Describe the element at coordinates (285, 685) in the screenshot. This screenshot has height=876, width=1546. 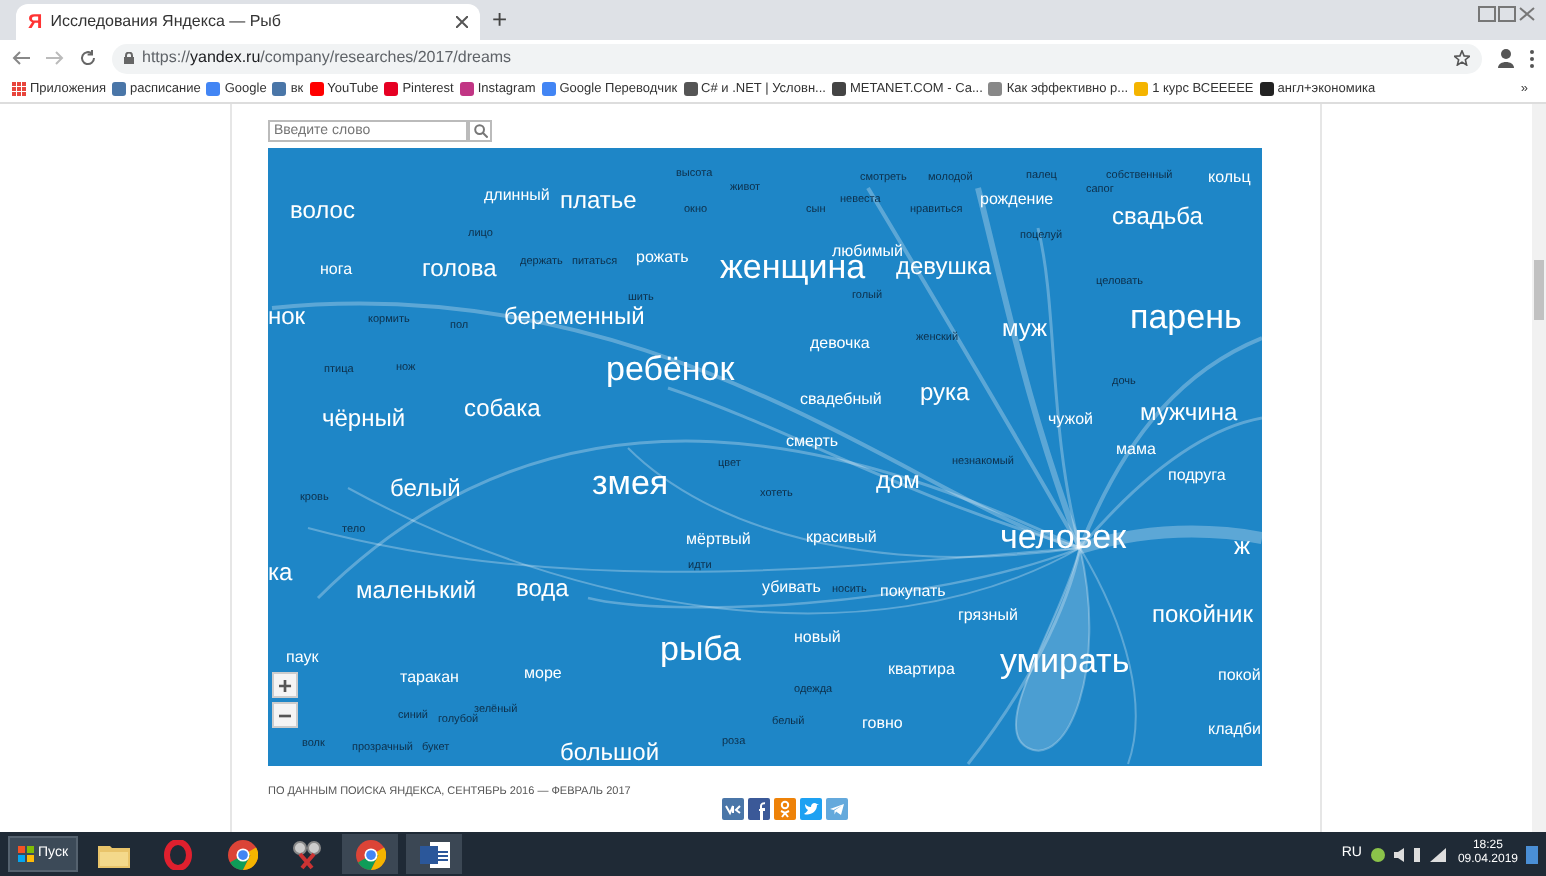
I see `zoom-in-button: +` at that location.